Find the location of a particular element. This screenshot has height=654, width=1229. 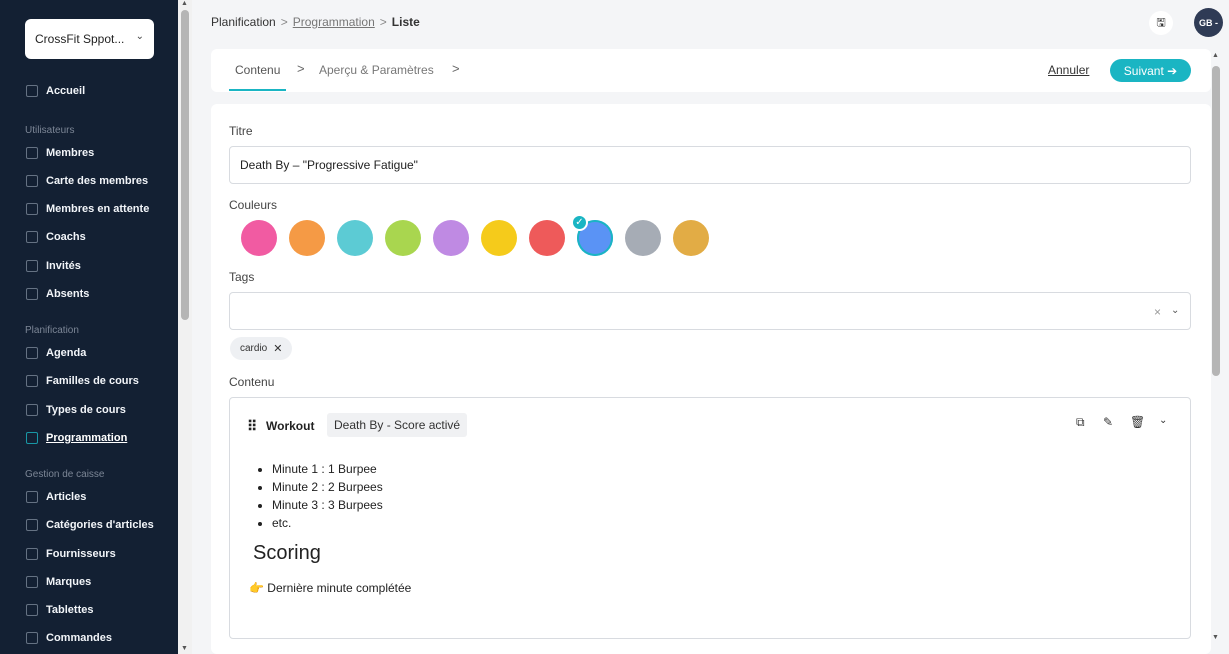

sidebar-item-suppliers: Fournisseurs is located at coordinates (71, 554).